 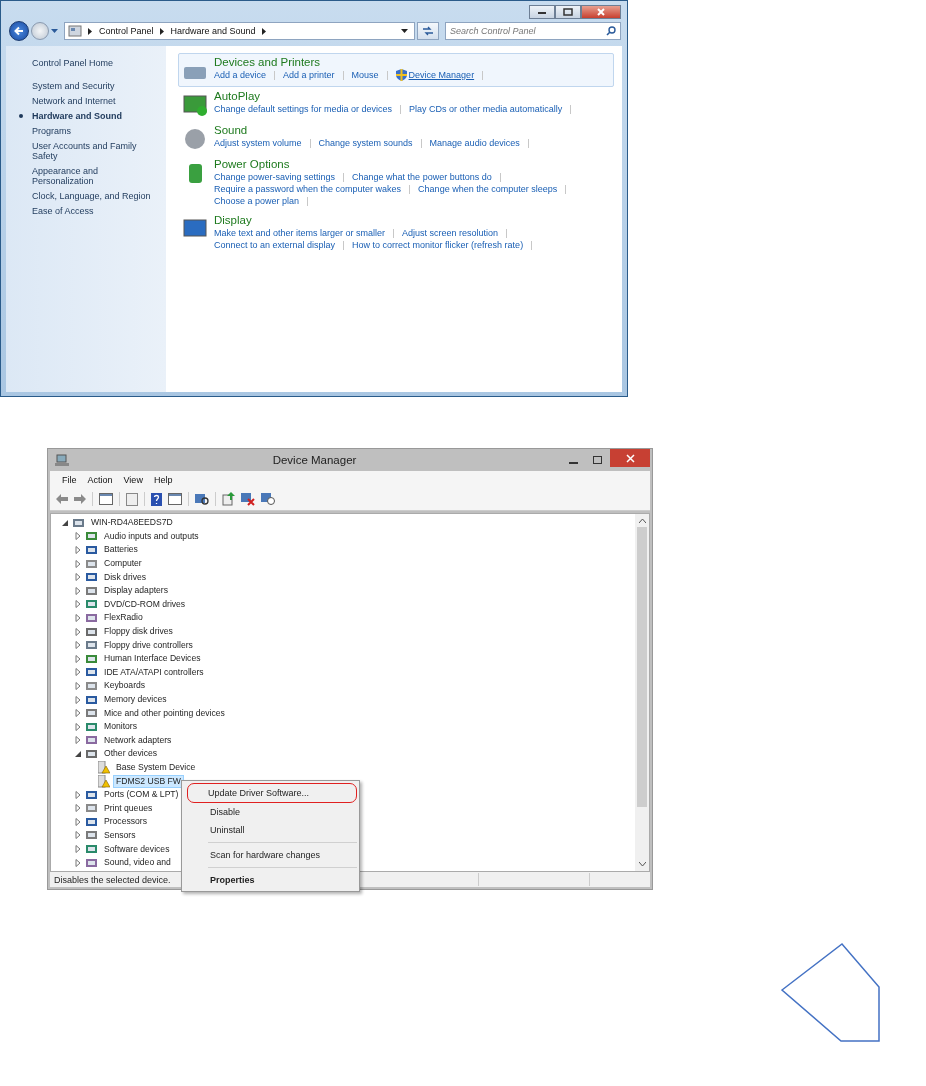 What do you see at coordinates (303, 109) in the screenshot?
I see `link: Change default settings for media or devices` at bounding box center [303, 109].